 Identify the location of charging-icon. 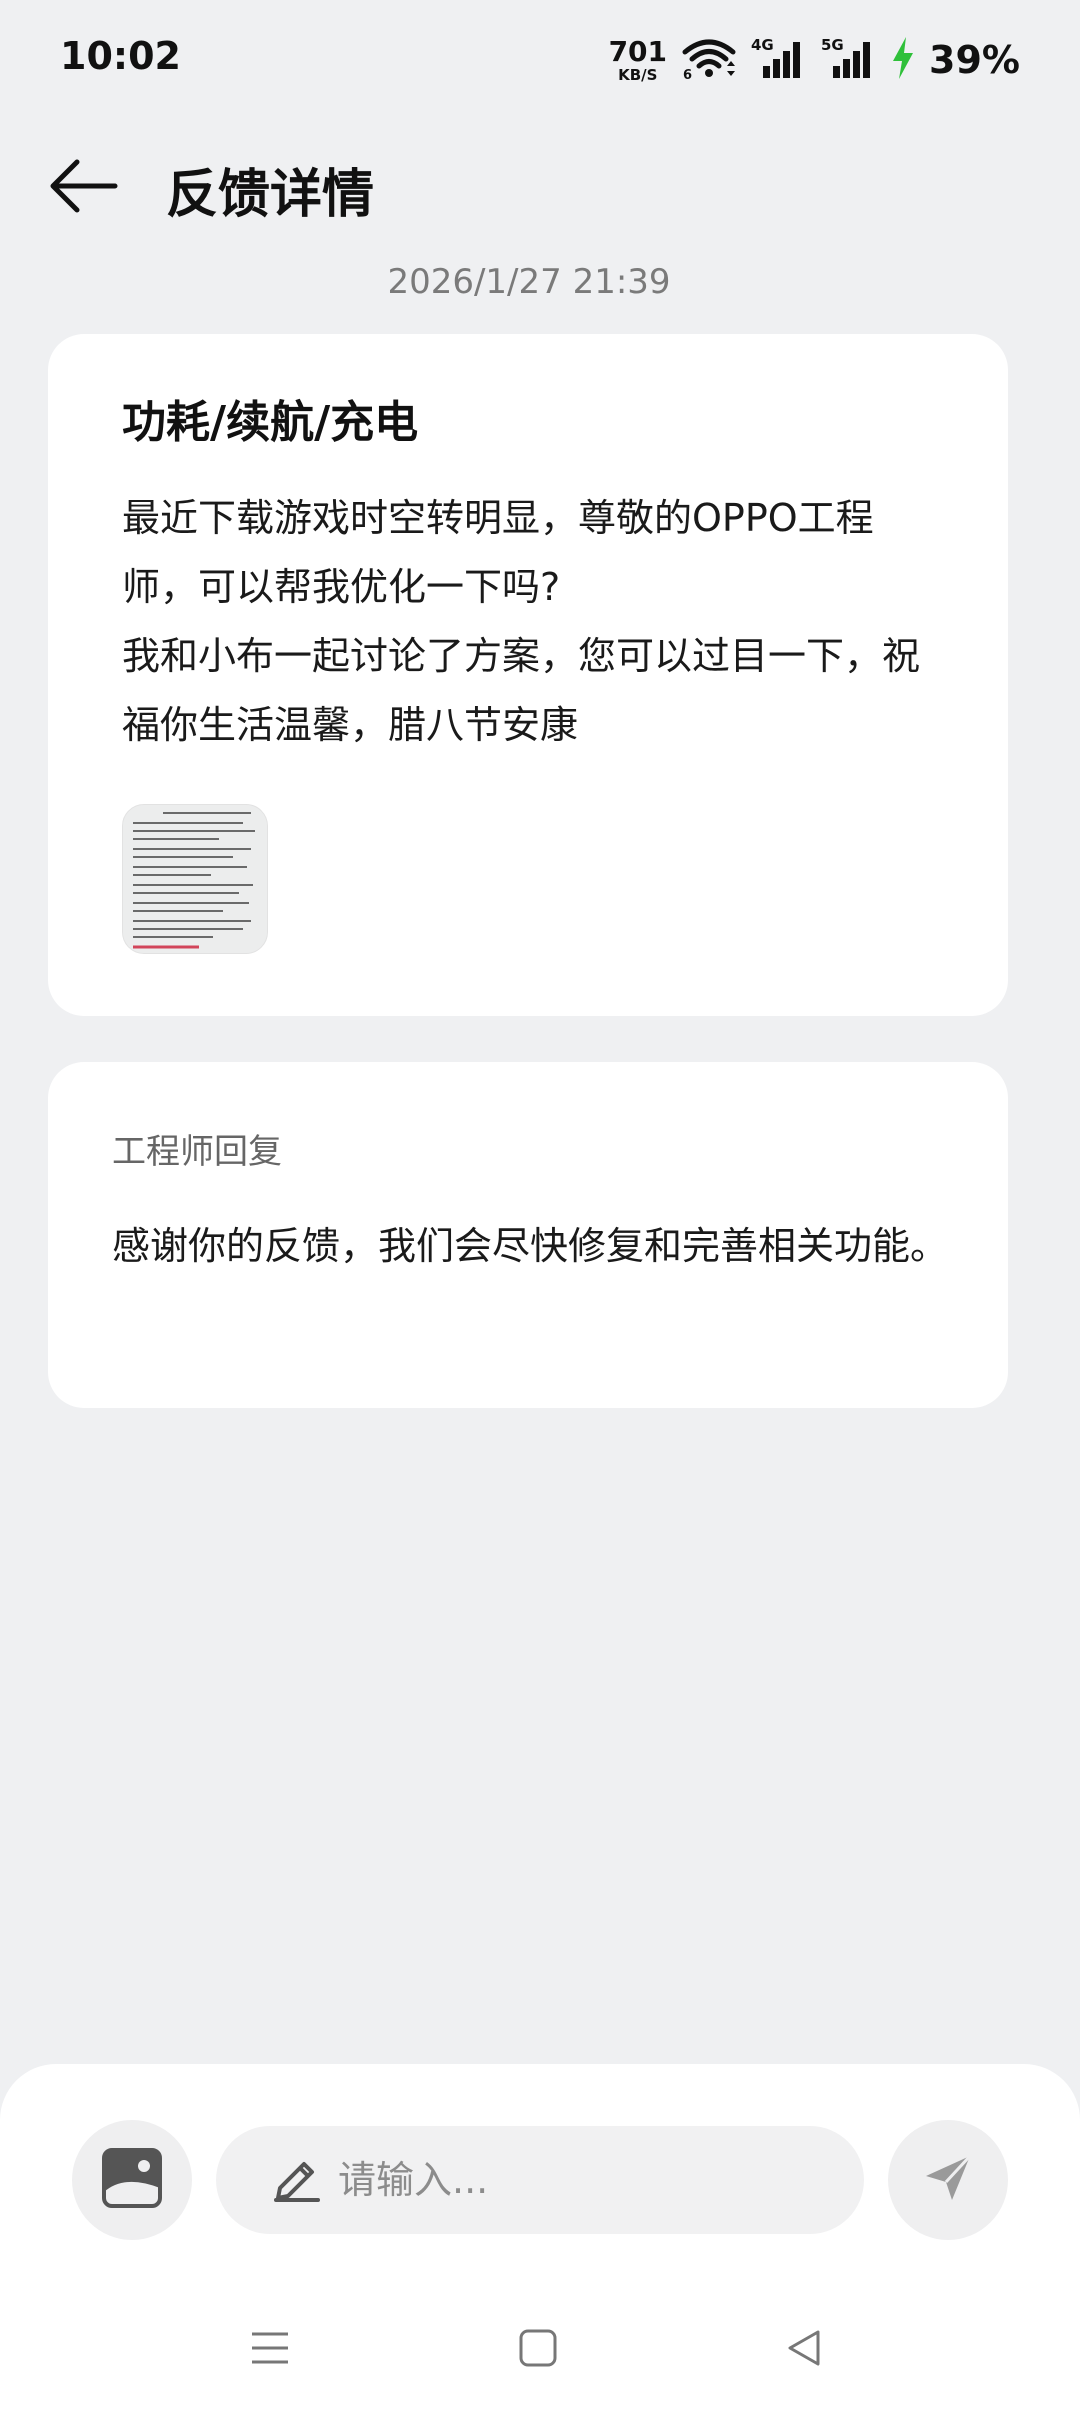
(903, 60).